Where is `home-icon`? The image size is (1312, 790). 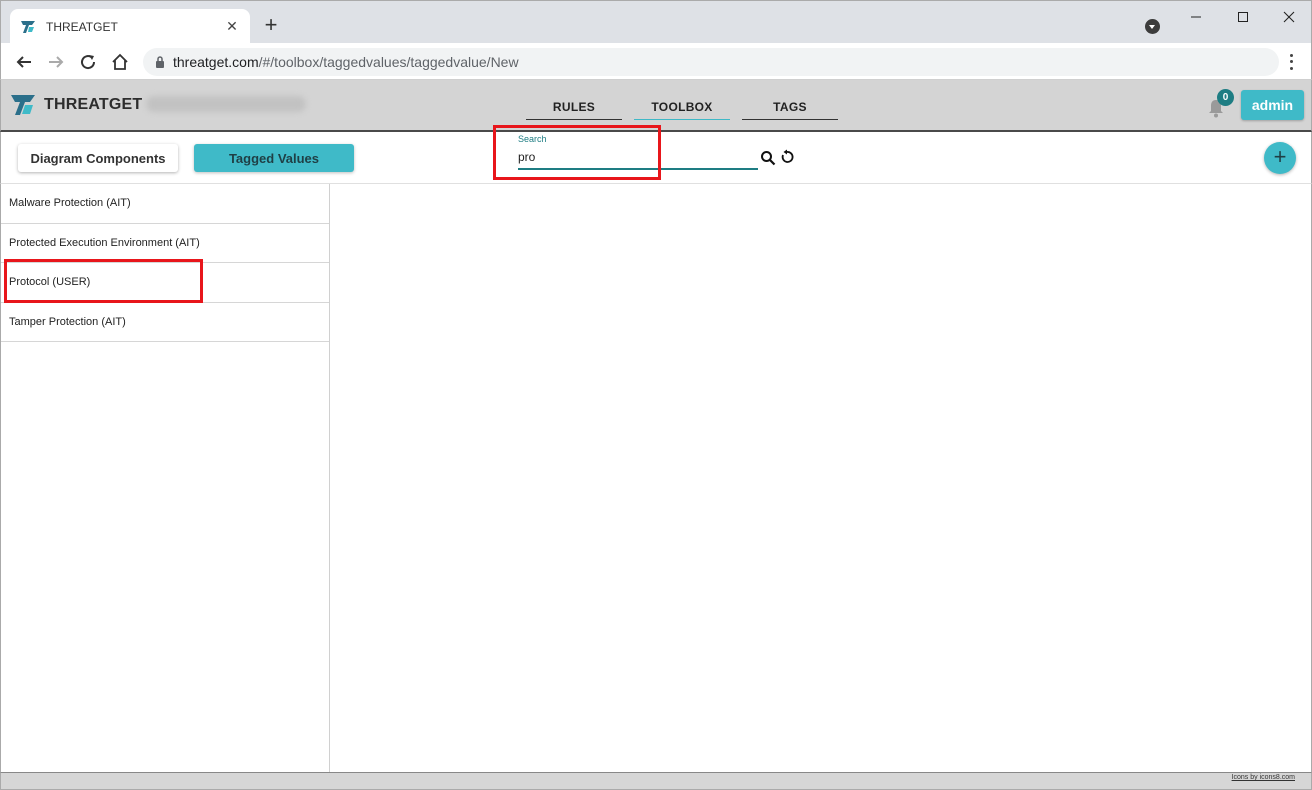 home-icon is located at coordinates (120, 62).